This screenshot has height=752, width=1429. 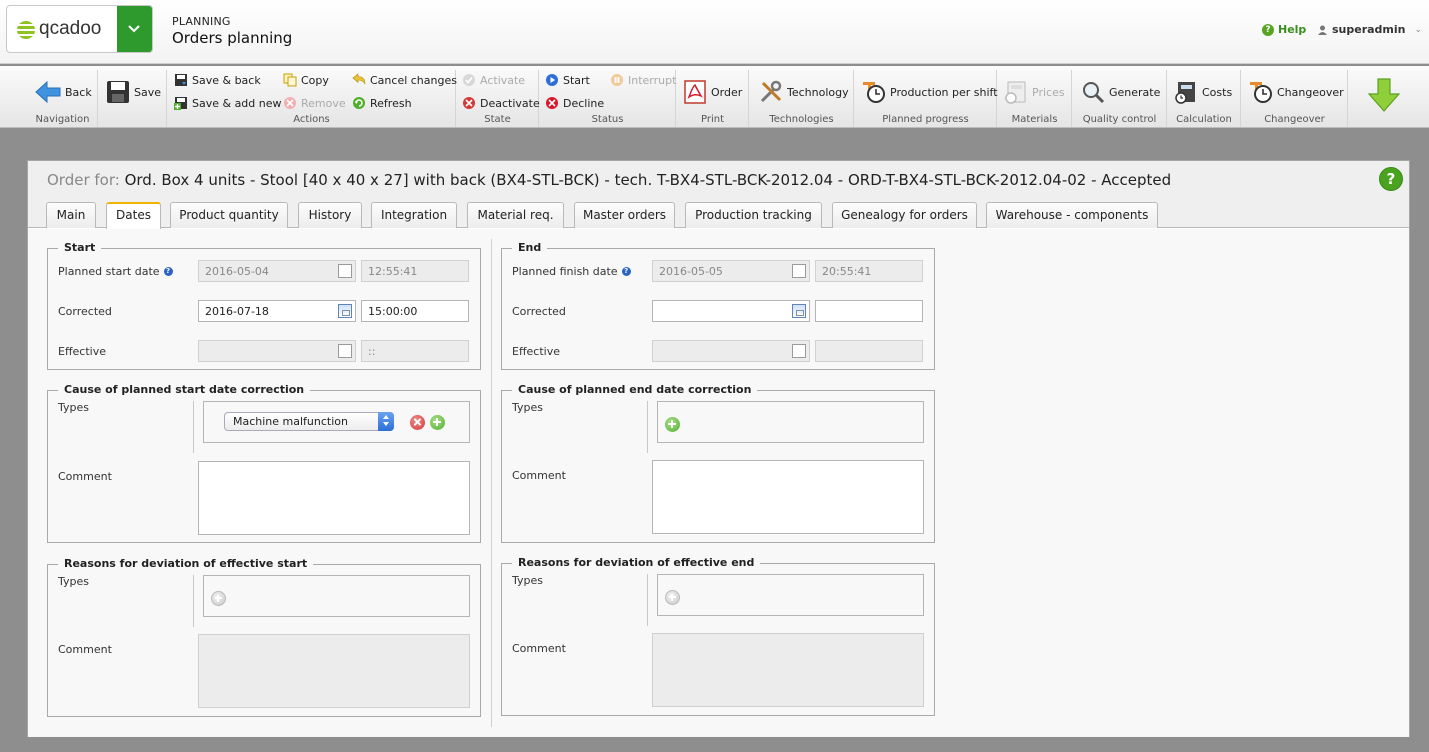 What do you see at coordinates (1370, 29) in the screenshot?
I see `user-menu: superadmin ⌄` at bounding box center [1370, 29].